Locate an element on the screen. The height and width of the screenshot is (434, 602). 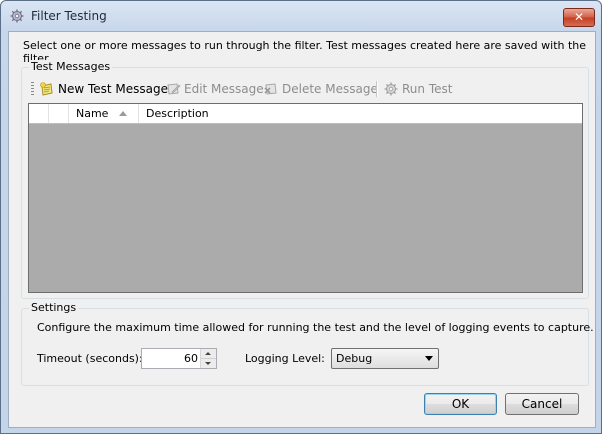
spin-up-button is located at coordinates (208, 354).